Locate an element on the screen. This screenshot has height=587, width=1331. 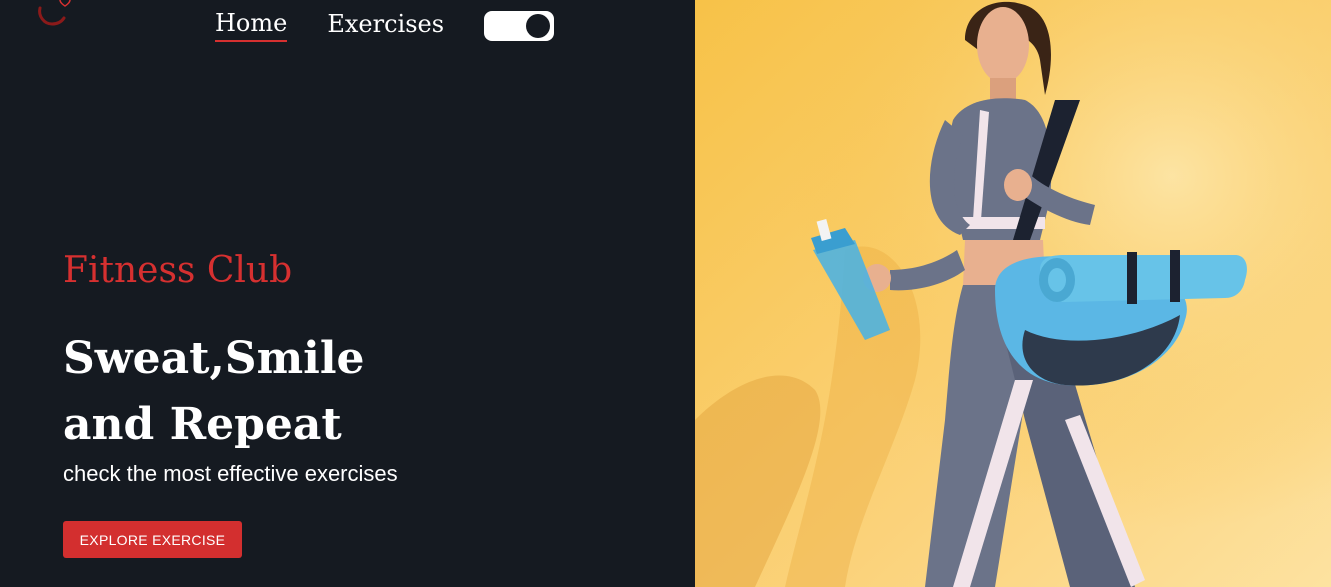
hero-headline: Sweat,Smile and Repeat is located at coordinates (363, 392).